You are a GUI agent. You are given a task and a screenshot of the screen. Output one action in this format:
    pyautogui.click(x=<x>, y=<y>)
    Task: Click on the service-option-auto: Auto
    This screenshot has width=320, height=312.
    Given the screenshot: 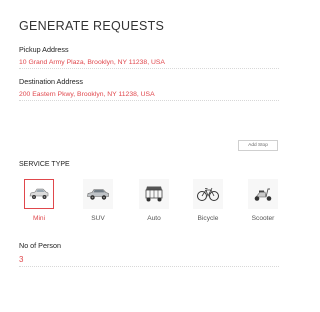 What is the action you would take?
    pyautogui.click(x=154, y=200)
    